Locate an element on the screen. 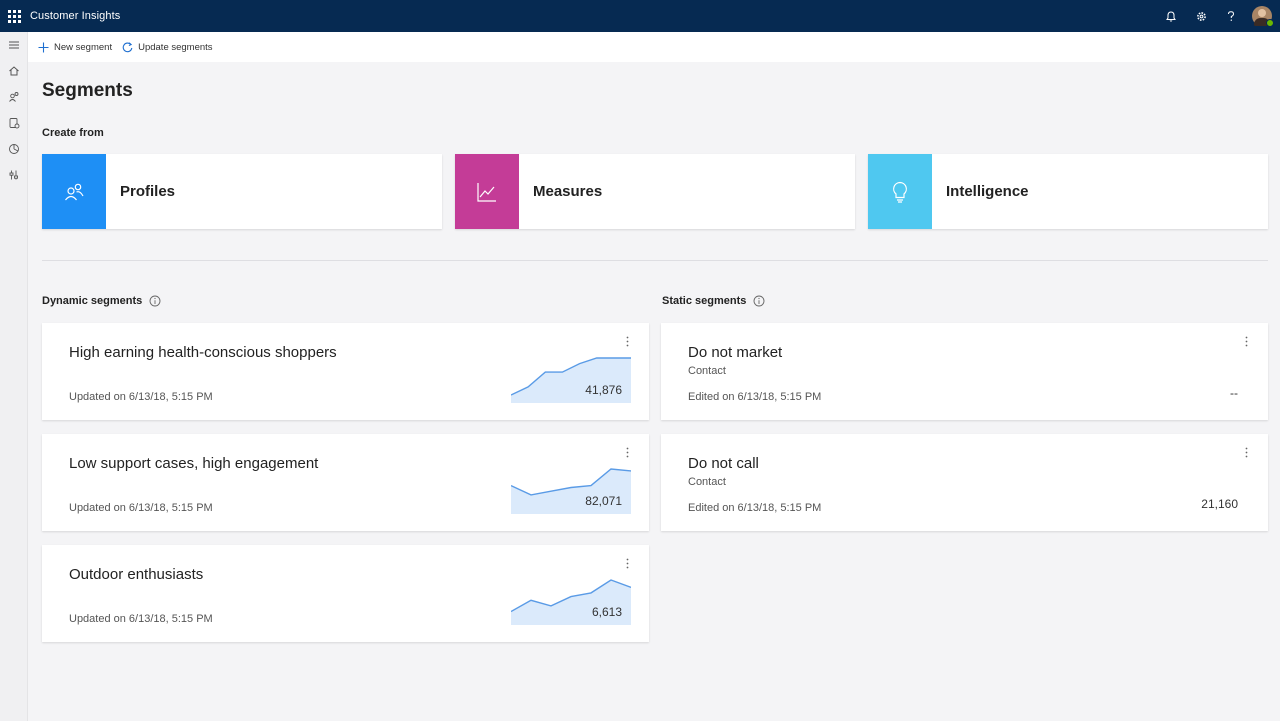 This screenshot has height=721, width=1280. measures-tile is located at coordinates (487, 191).